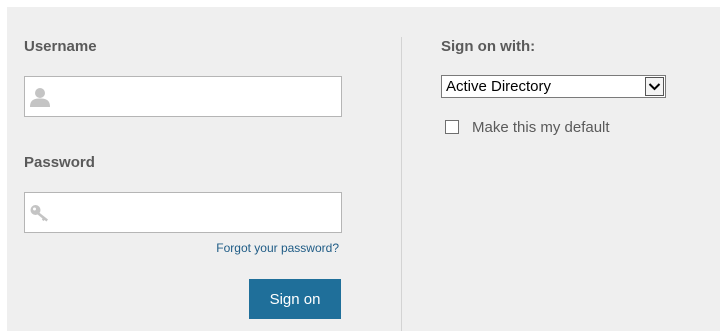 This screenshot has width=720, height=331. I want to click on sign-on-button: Sign on, so click(295, 299).